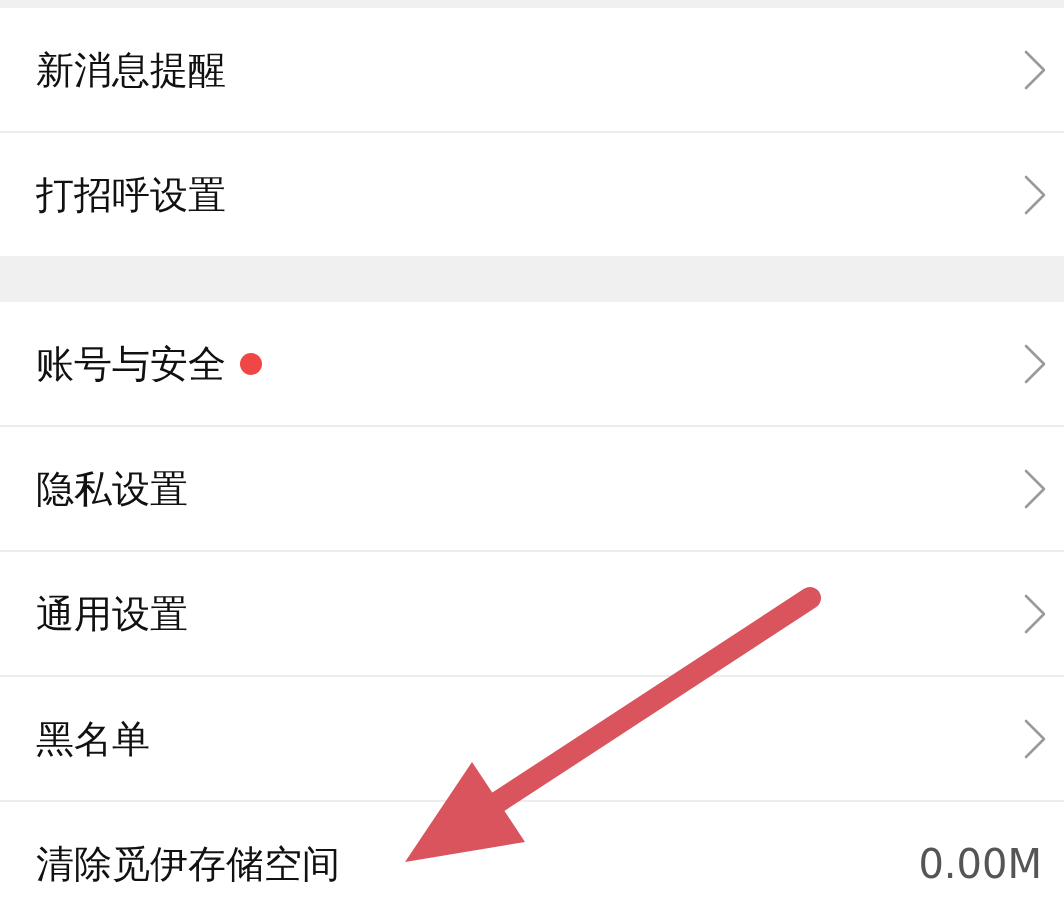  I want to click on settings-item: 清除觅伊存储空间 0.00M, so click(532, 863).